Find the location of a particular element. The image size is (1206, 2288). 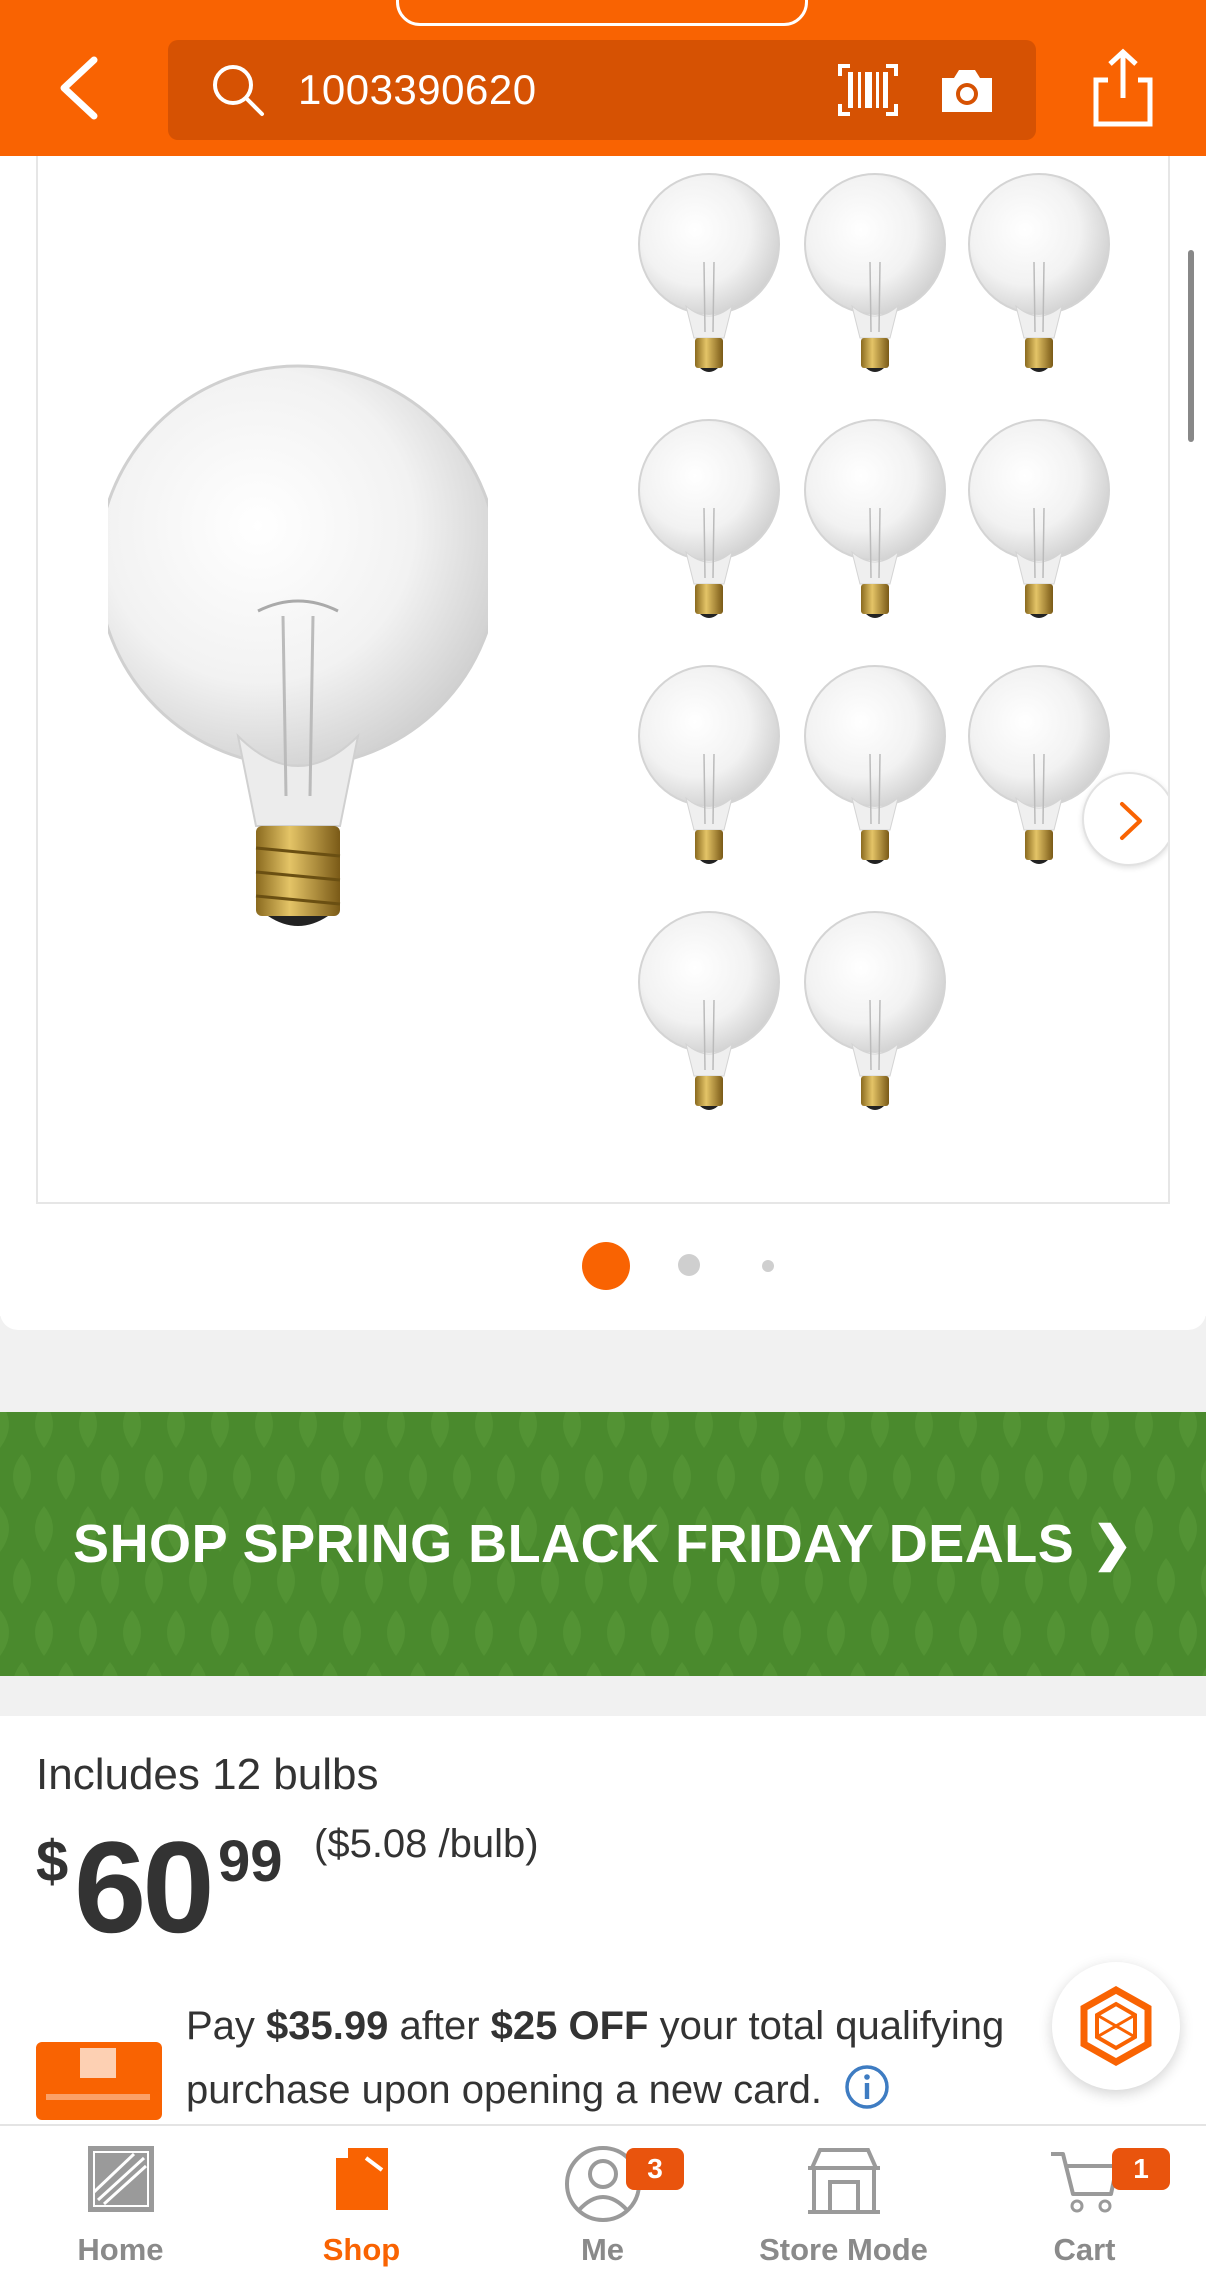

price-whole: 60 is located at coordinates (144, 1887).